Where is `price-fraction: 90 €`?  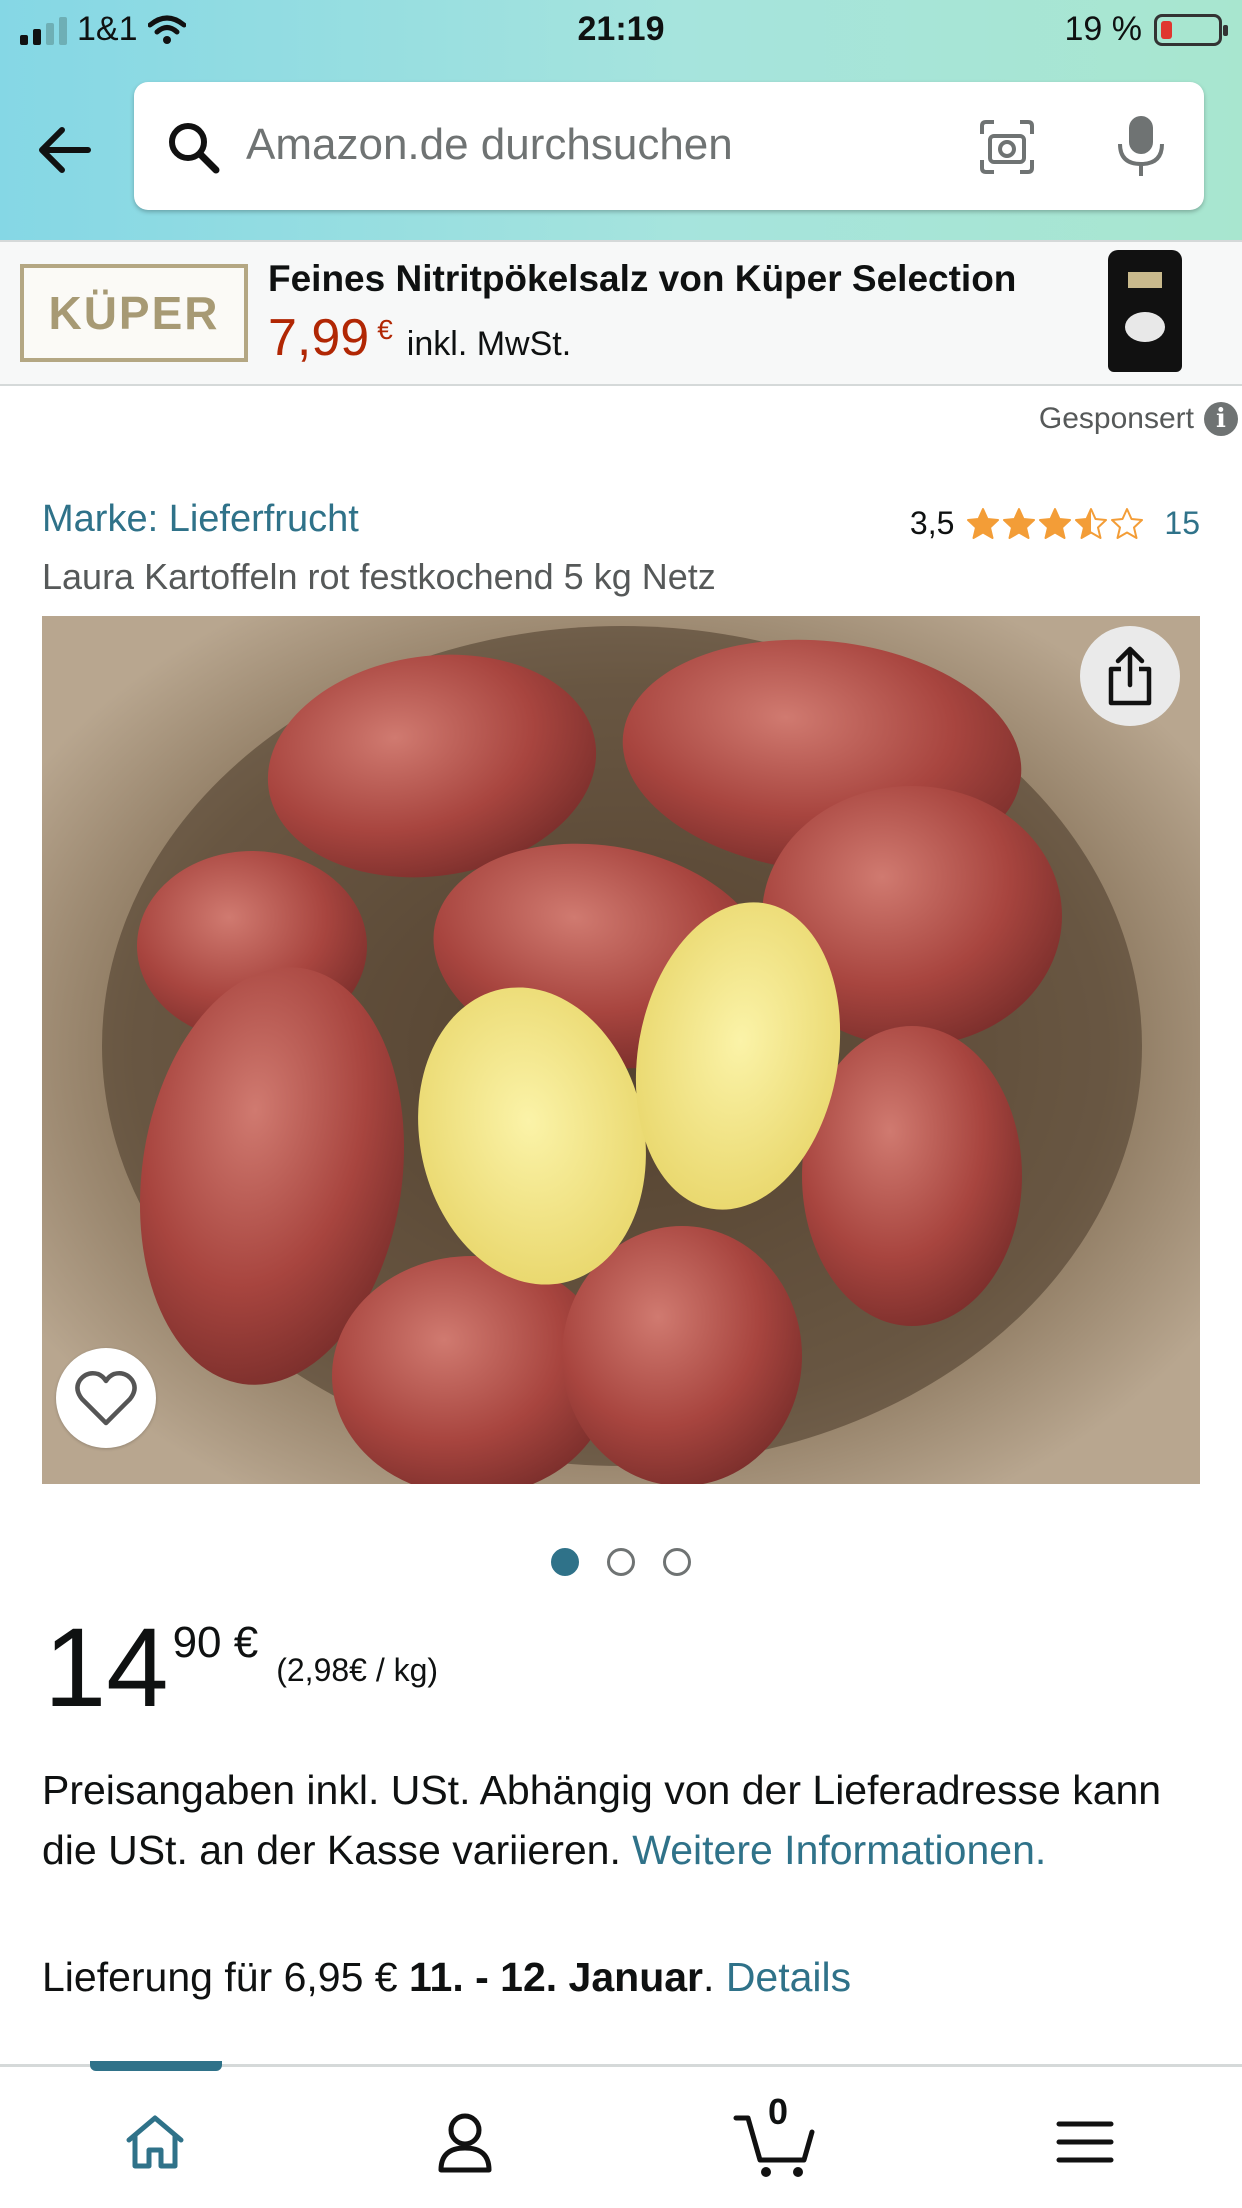
price-fraction: 90 € is located at coordinates (215, 1642).